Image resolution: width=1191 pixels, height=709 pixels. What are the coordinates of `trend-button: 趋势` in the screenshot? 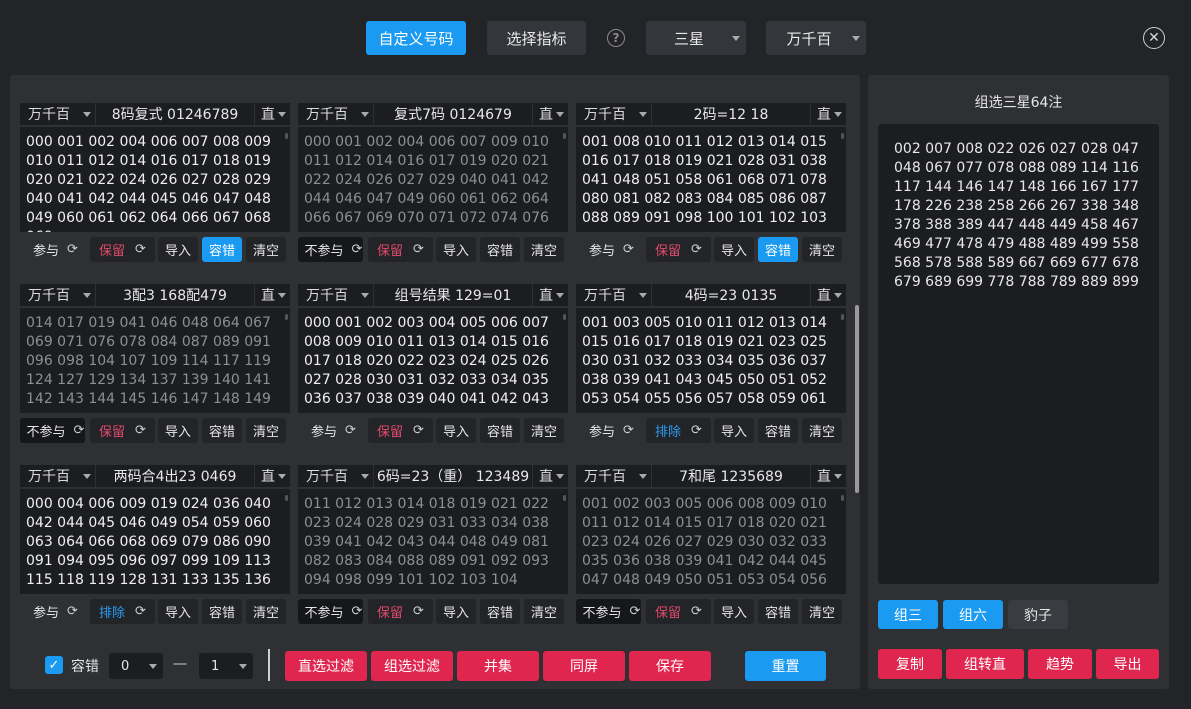 It's located at (1060, 664).